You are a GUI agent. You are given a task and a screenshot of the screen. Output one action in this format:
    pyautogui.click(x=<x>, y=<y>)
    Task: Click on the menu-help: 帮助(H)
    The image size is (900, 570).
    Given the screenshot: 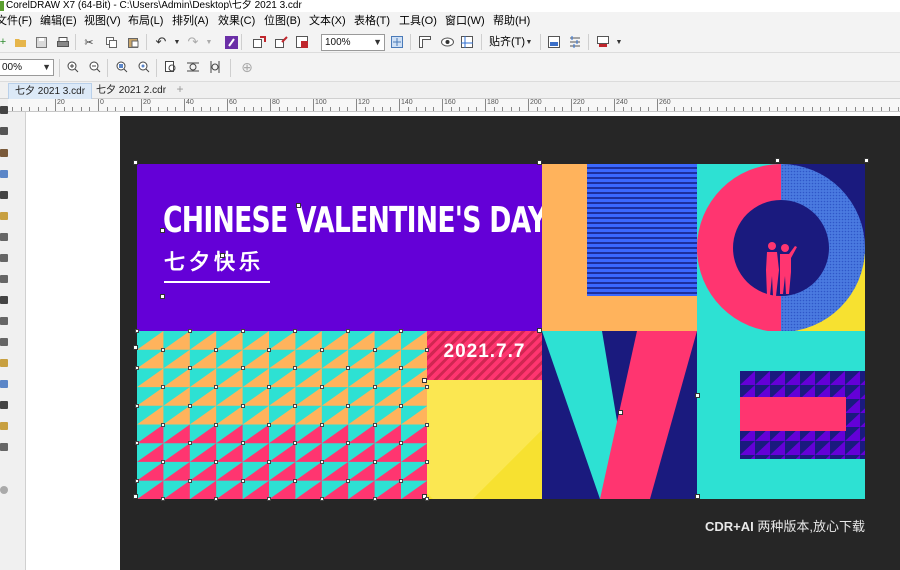 What is the action you would take?
    pyautogui.click(x=511, y=21)
    